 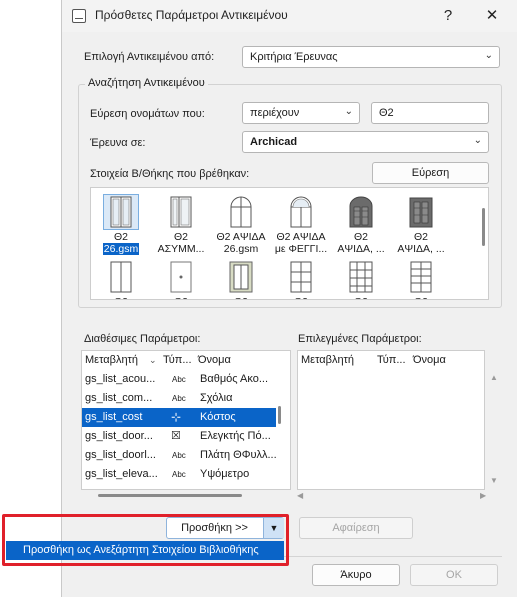 I want to click on app-icon, so click(x=79, y=16).